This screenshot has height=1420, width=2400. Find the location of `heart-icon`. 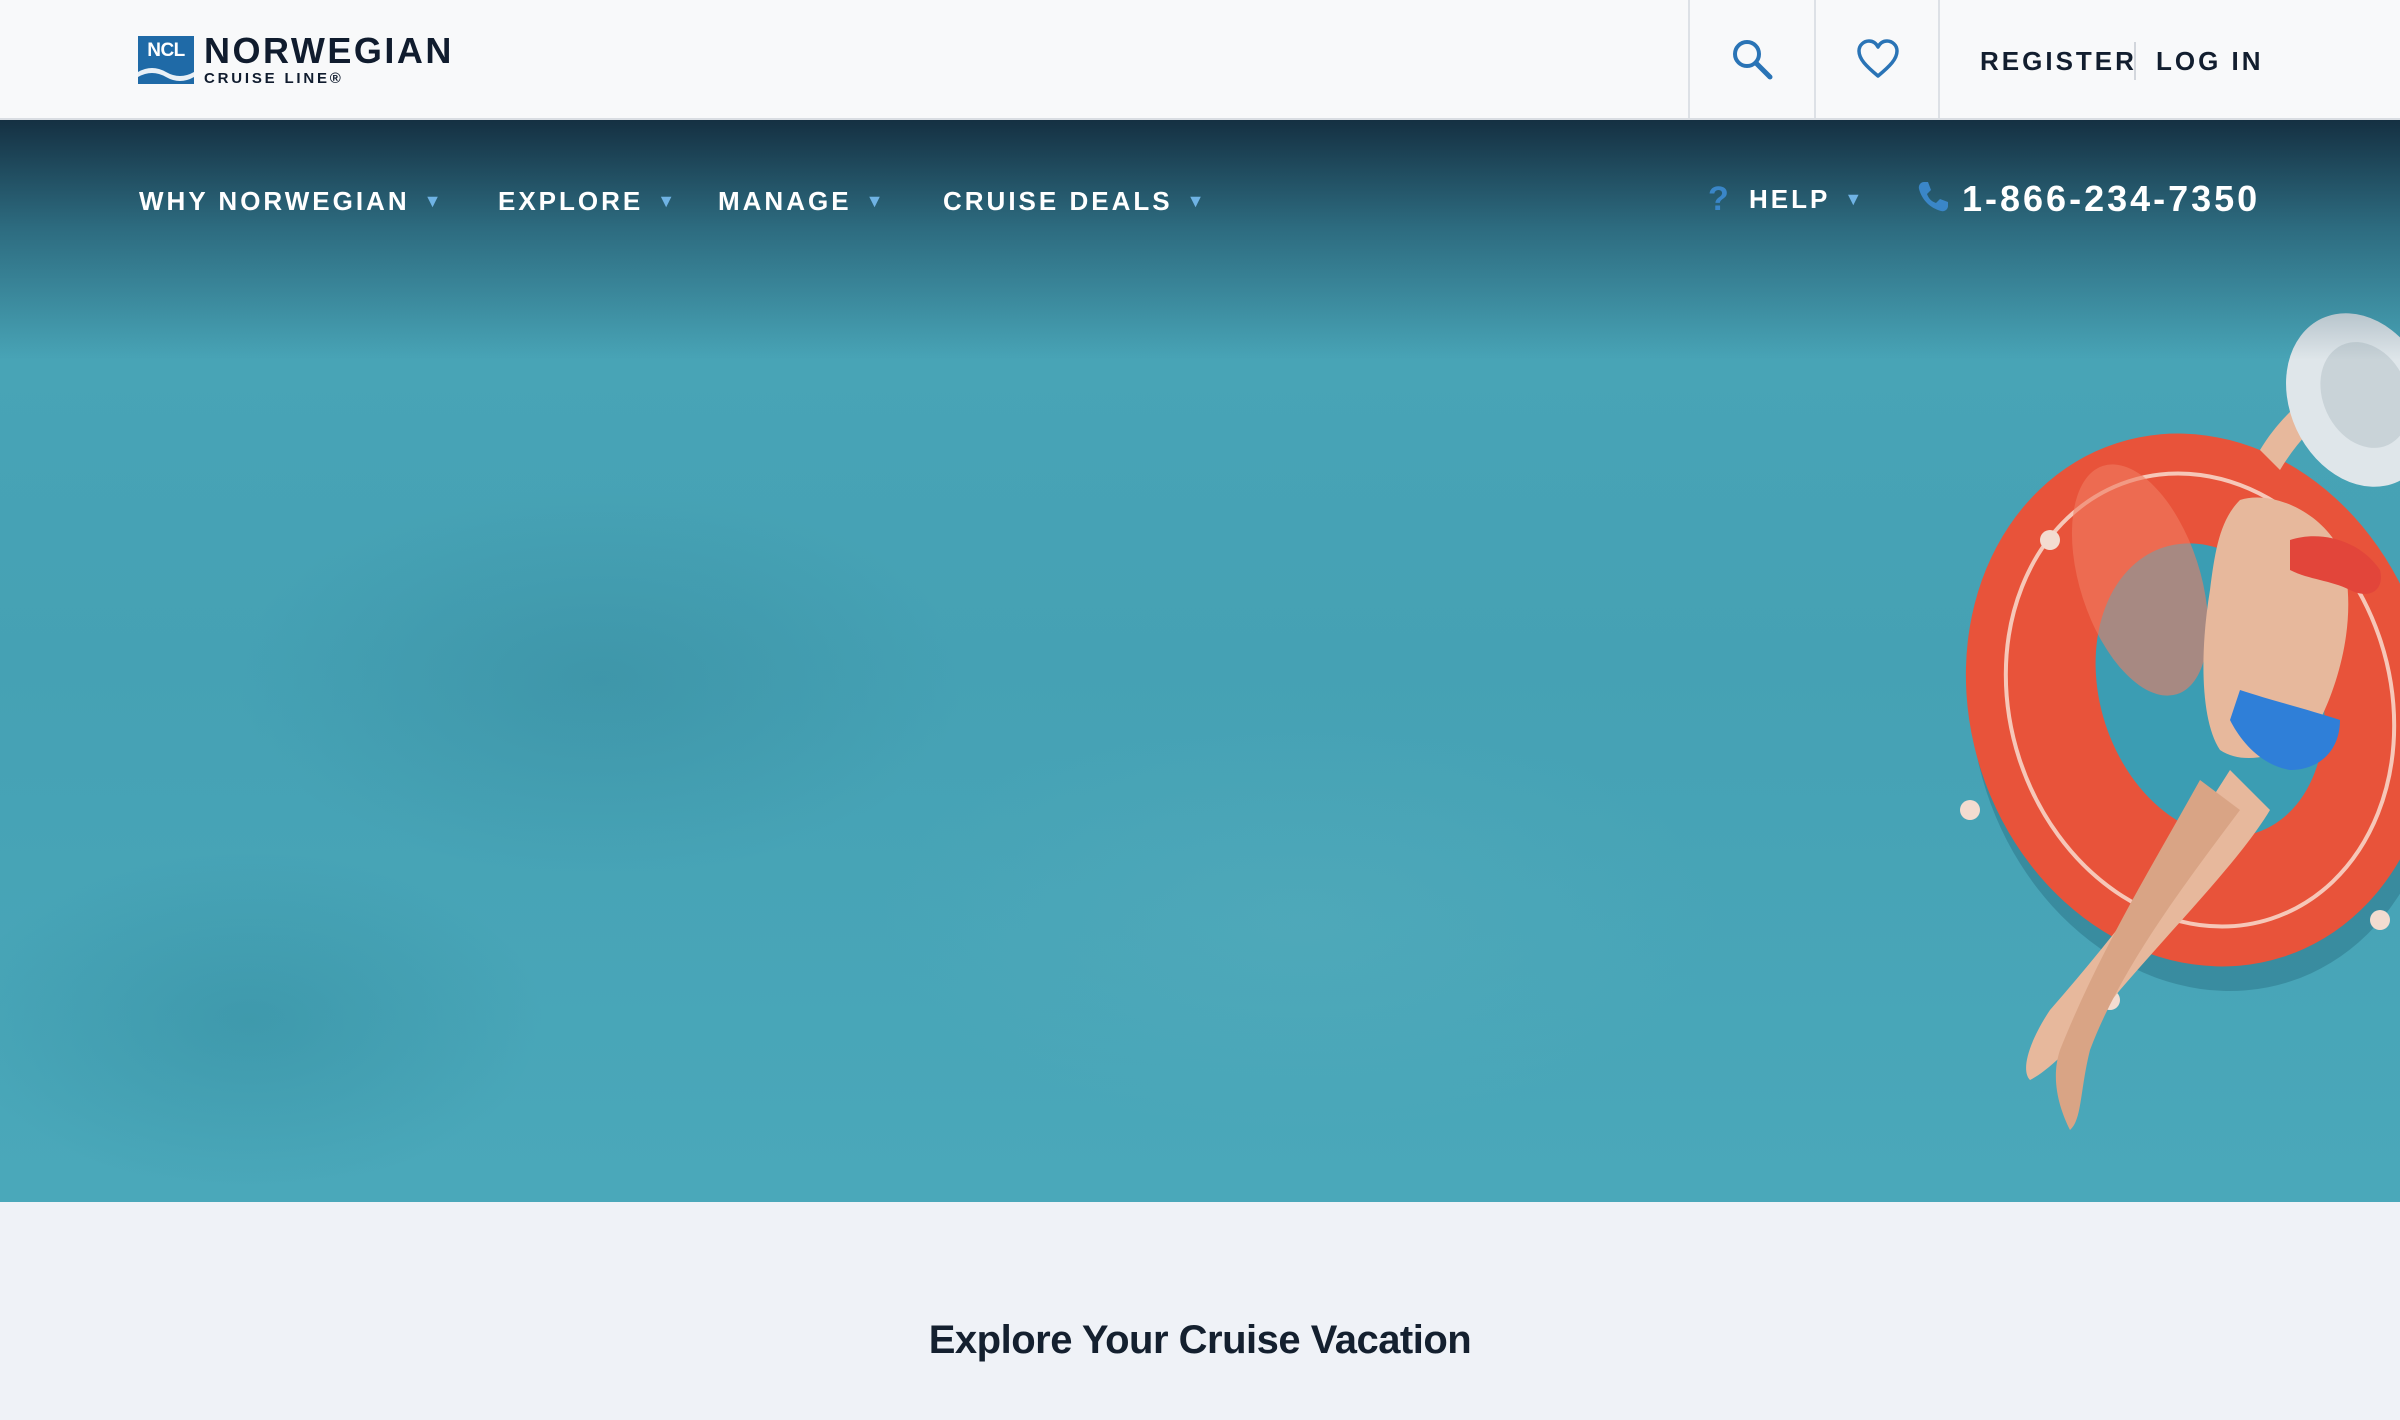

heart-icon is located at coordinates (1878, 58).